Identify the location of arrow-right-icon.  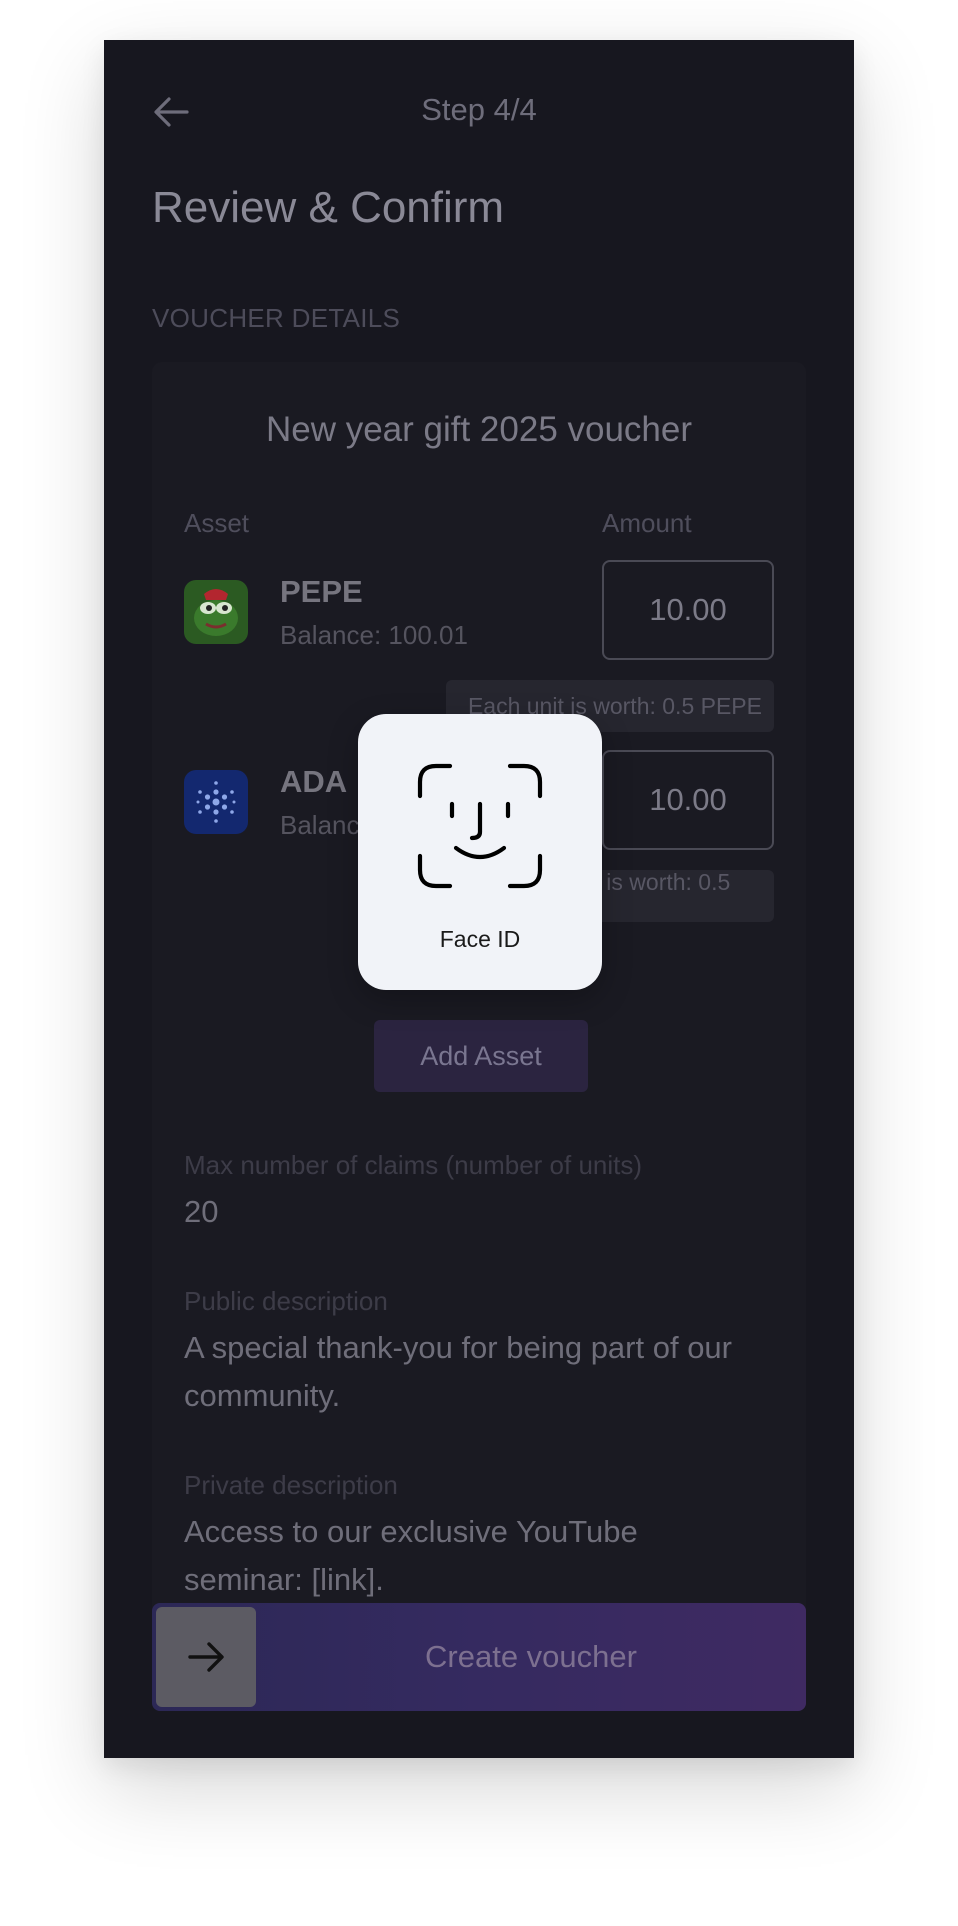
(206, 1657).